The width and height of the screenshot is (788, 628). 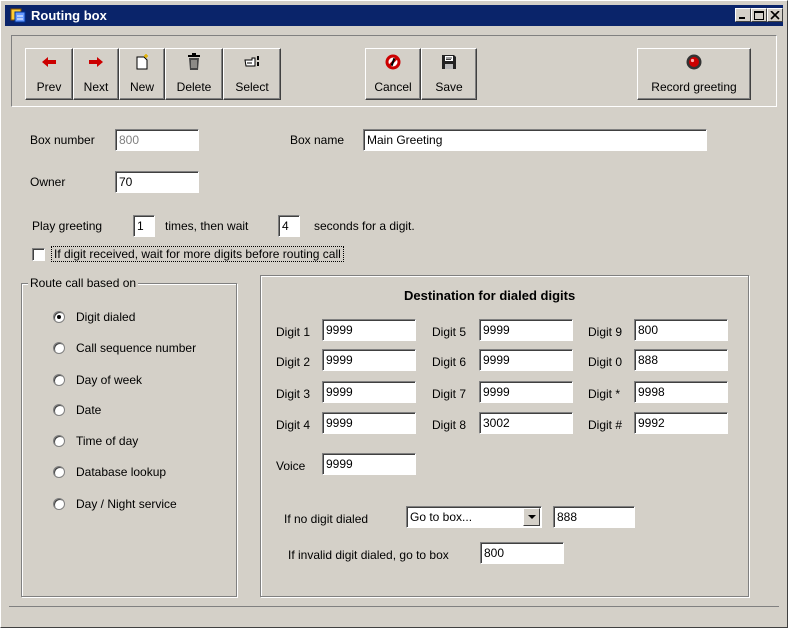 What do you see at coordinates (694, 74) in the screenshot?
I see `record-greeting-button: Record greeting` at bounding box center [694, 74].